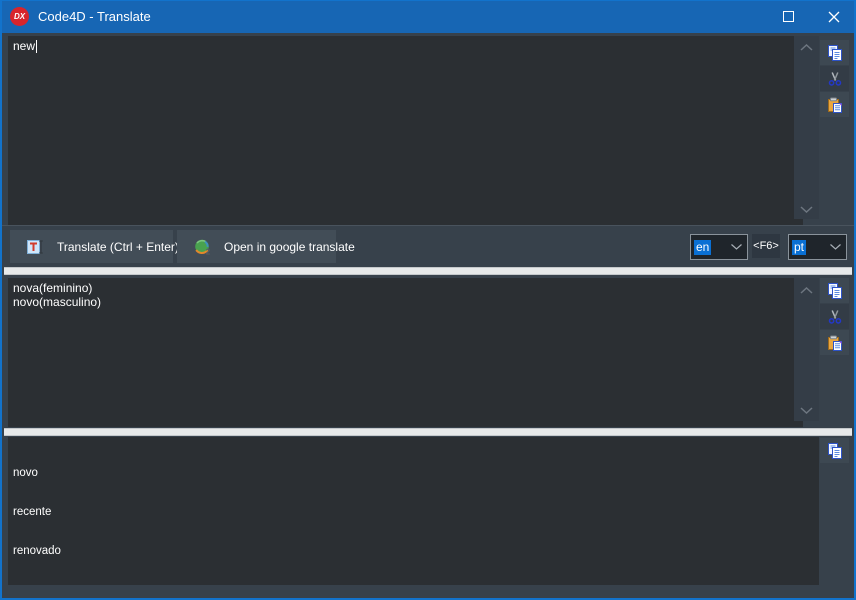 The width and height of the screenshot is (856, 600). What do you see at coordinates (94, 16) in the screenshot?
I see `window-title: Code4D - Translate` at bounding box center [94, 16].